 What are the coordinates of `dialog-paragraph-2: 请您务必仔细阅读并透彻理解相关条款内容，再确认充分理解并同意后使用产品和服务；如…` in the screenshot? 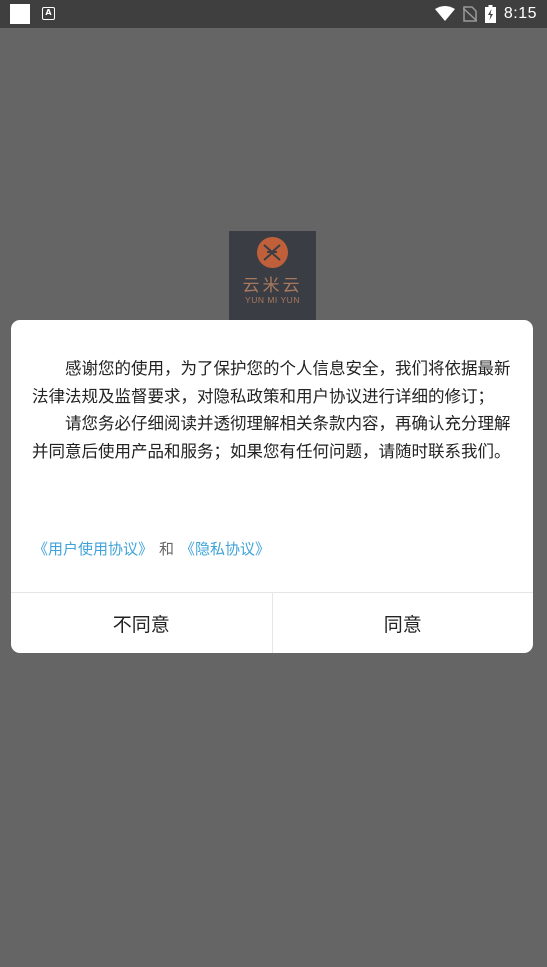 It's located at (271, 437).